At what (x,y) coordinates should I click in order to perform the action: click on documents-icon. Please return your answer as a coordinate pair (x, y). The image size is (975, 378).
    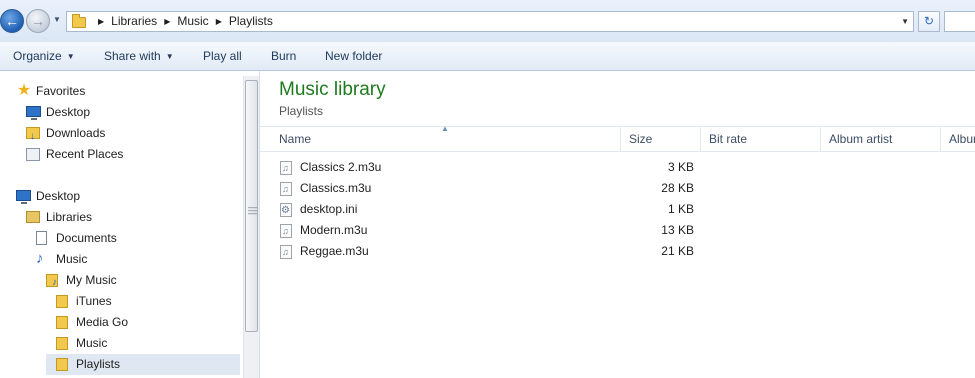
    Looking at the image, I should click on (41, 238).